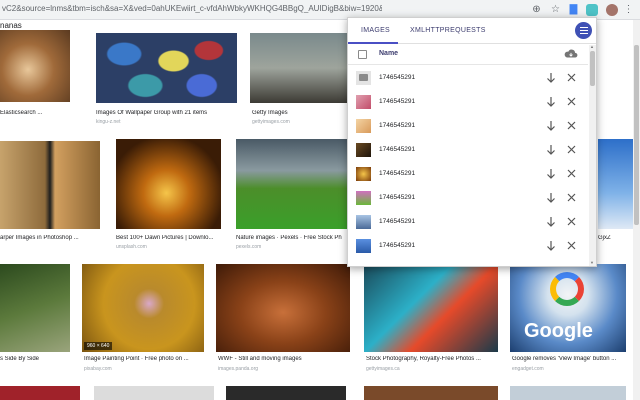  What do you see at coordinates (35, 359) in the screenshot?
I see `result-caption: s Side By Side` at bounding box center [35, 359].